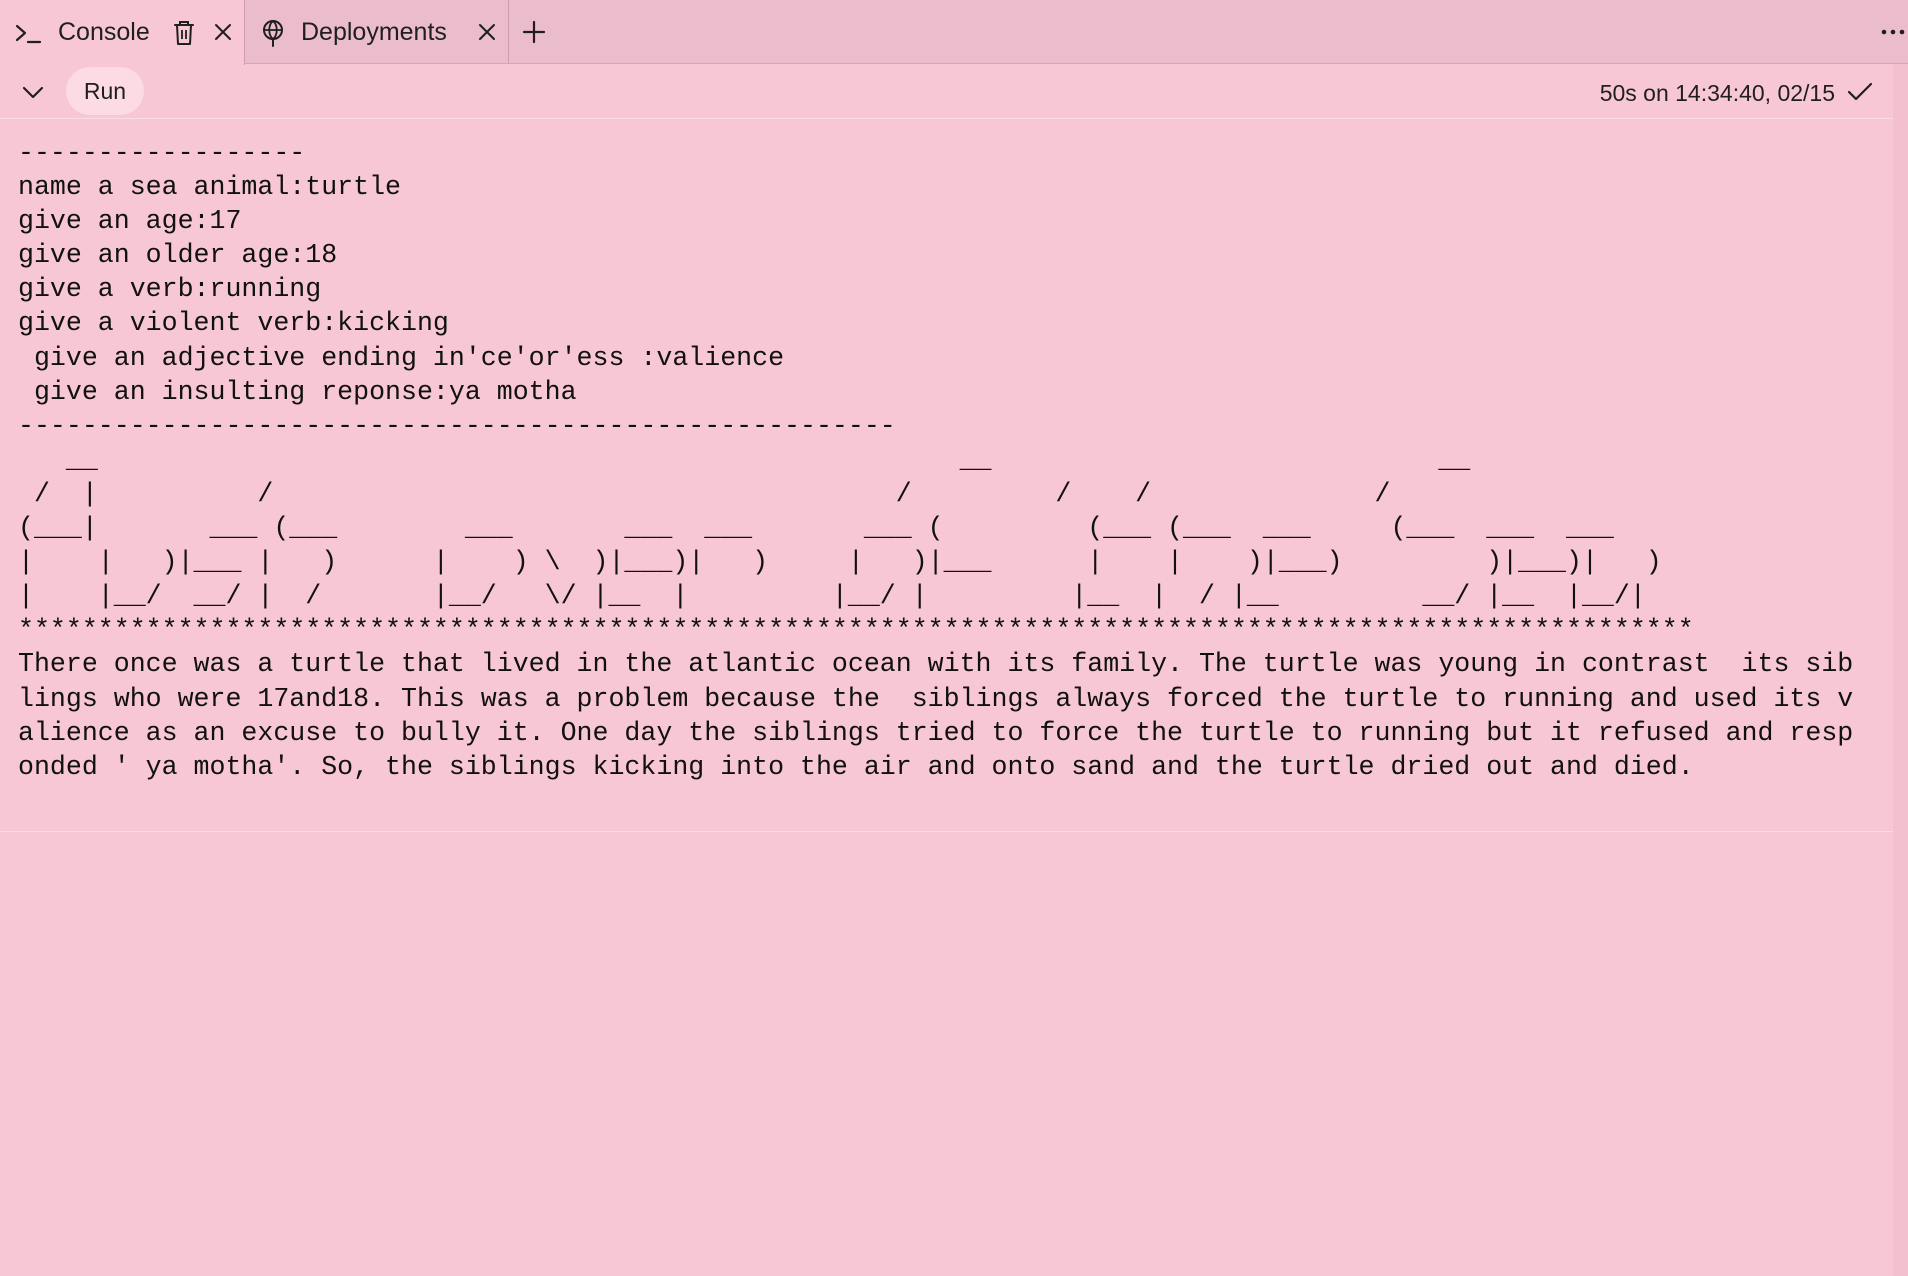 This screenshot has height=1276, width=1908. What do you see at coordinates (704, 493) in the screenshot?
I see `console-line: / | / / / / /` at bounding box center [704, 493].